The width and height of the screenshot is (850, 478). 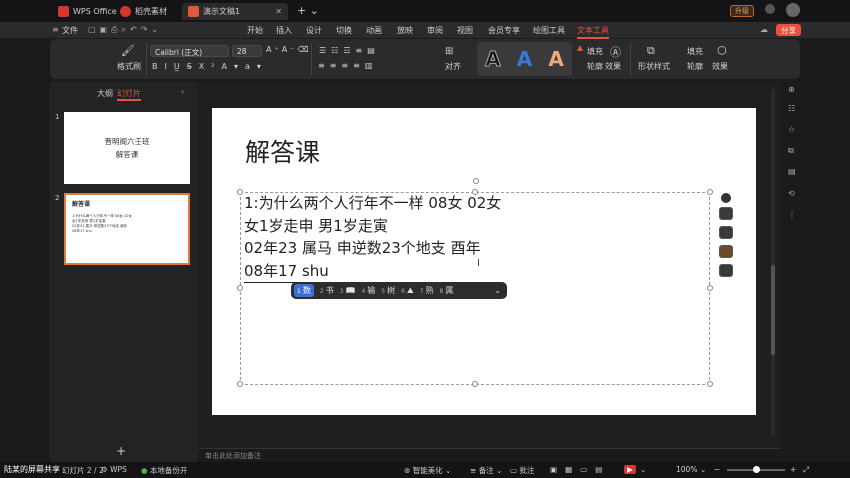 What do you see at coordinates (595, 51) in the screenshot?
I see `text-fill-button: 填充` at bounding box center [595, 51].